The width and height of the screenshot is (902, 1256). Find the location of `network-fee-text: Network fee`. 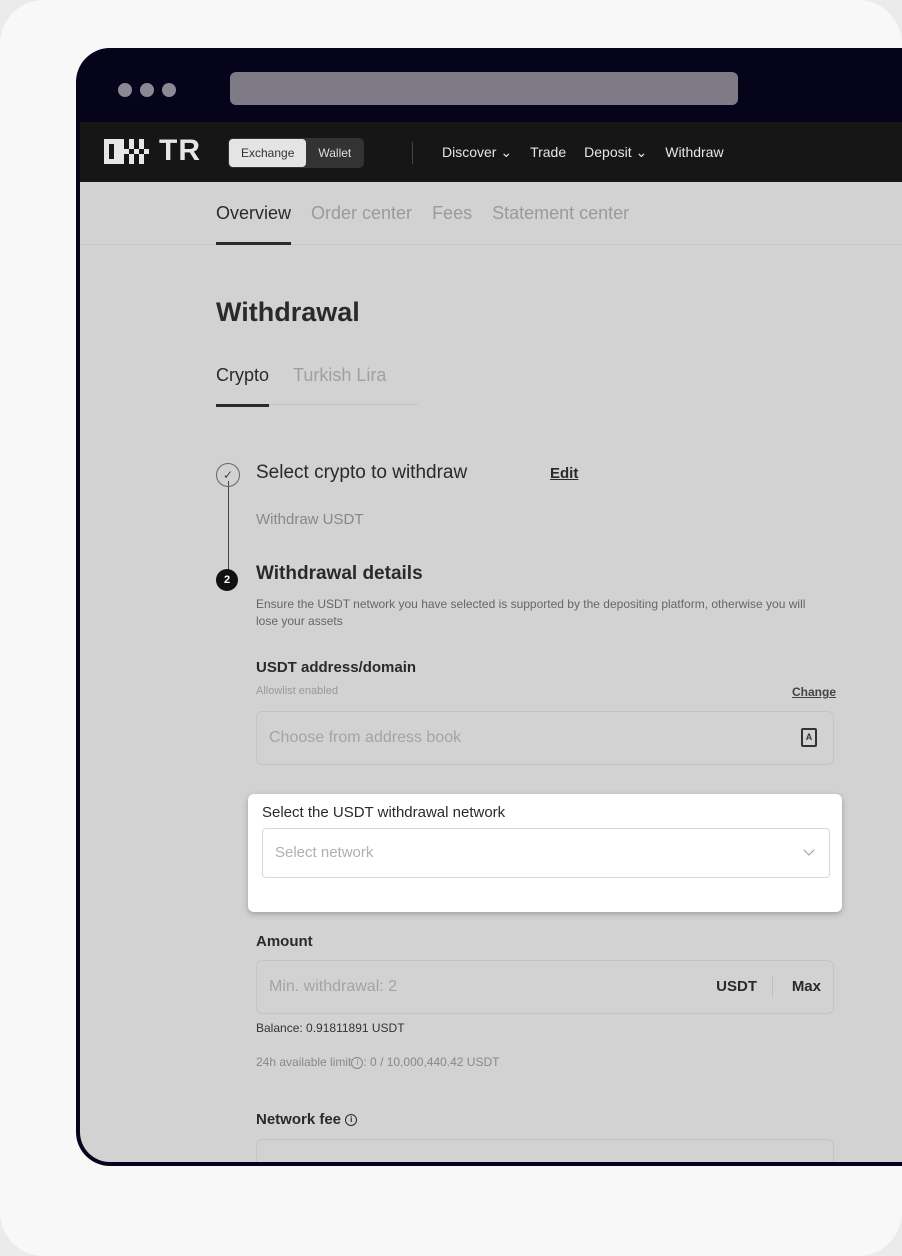

network-fee-text: Network fee is located at coordinates (299, 1119).